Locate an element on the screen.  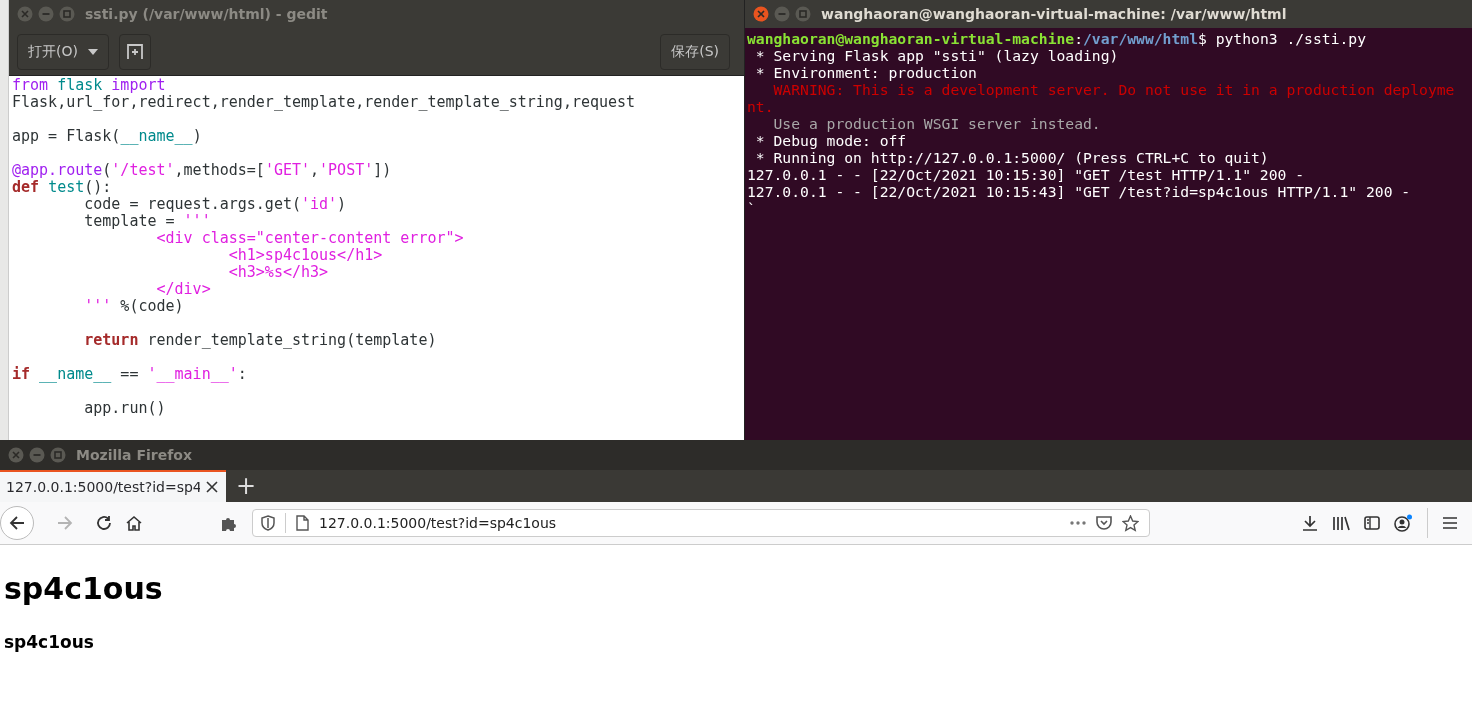
close-button is located at coordinates (761, 14).